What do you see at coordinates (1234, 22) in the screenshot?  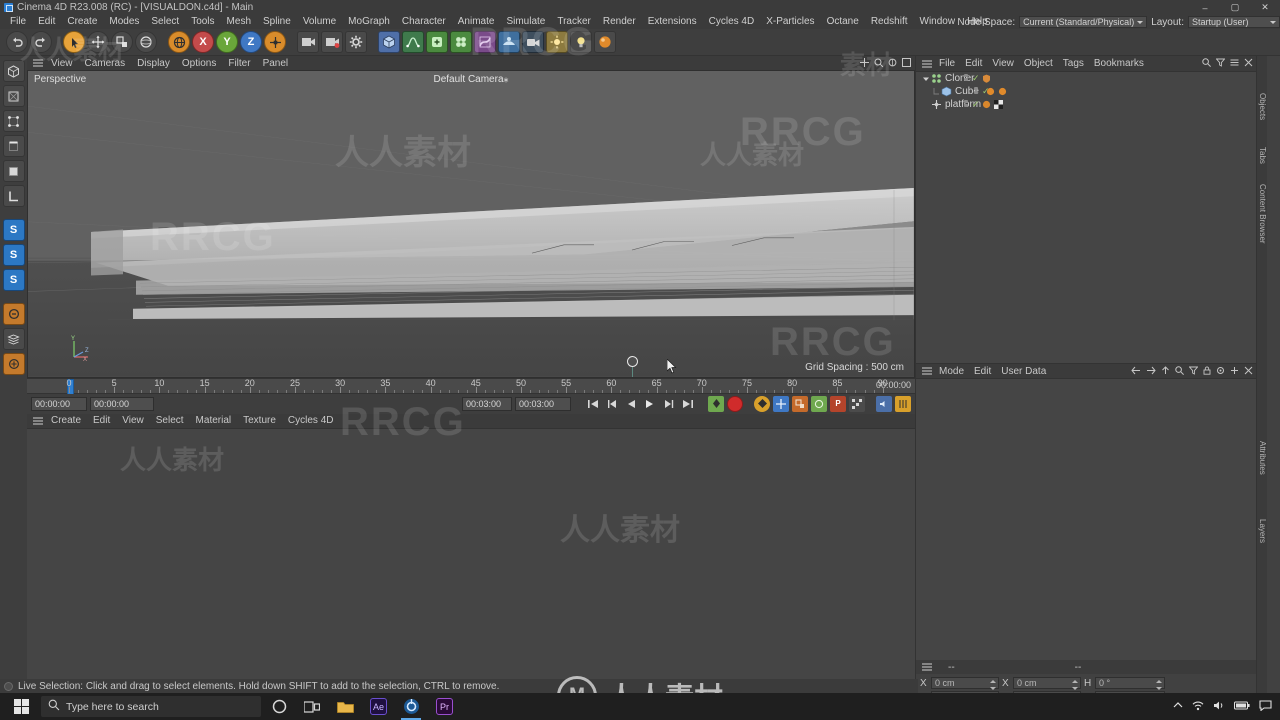 I see `layout-select: Startup (User)` at bounding box center [1234, 22].